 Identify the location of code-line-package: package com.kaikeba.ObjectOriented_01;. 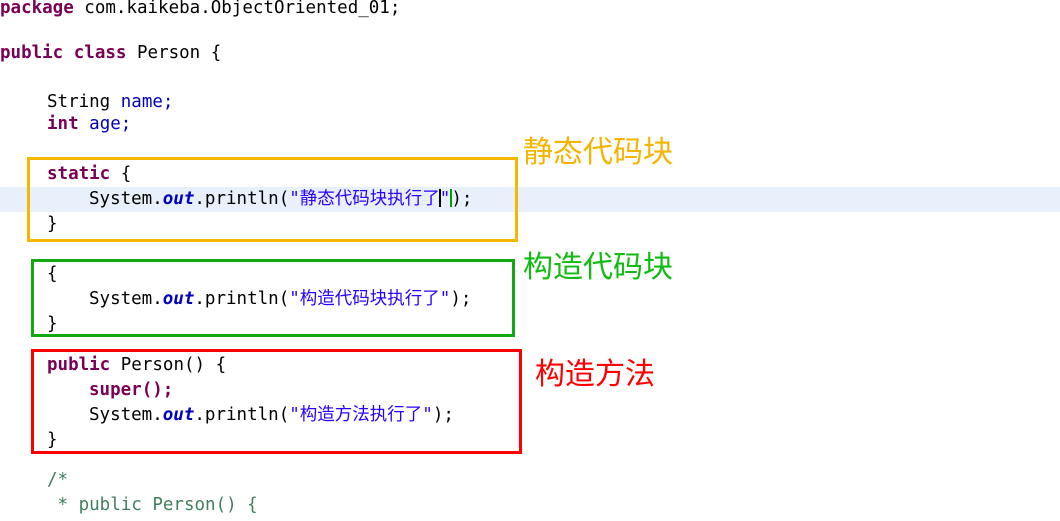
(530, 10).